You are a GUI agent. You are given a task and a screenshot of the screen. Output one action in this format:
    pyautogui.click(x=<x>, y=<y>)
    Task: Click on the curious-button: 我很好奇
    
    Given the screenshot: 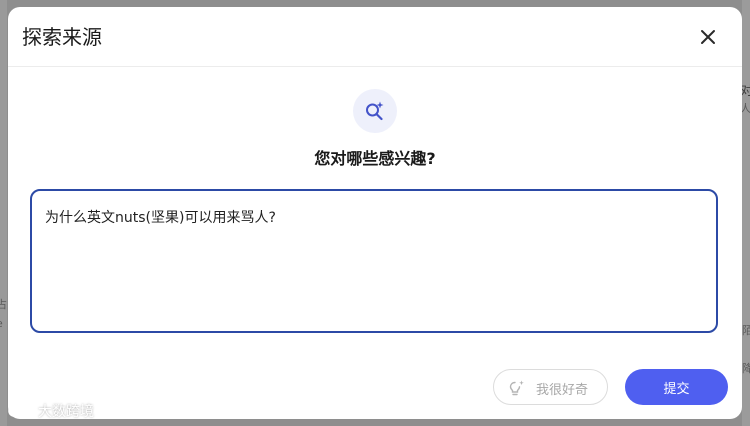 What is the action you would take?
    pyautogui.click(x=550, y=387)
    